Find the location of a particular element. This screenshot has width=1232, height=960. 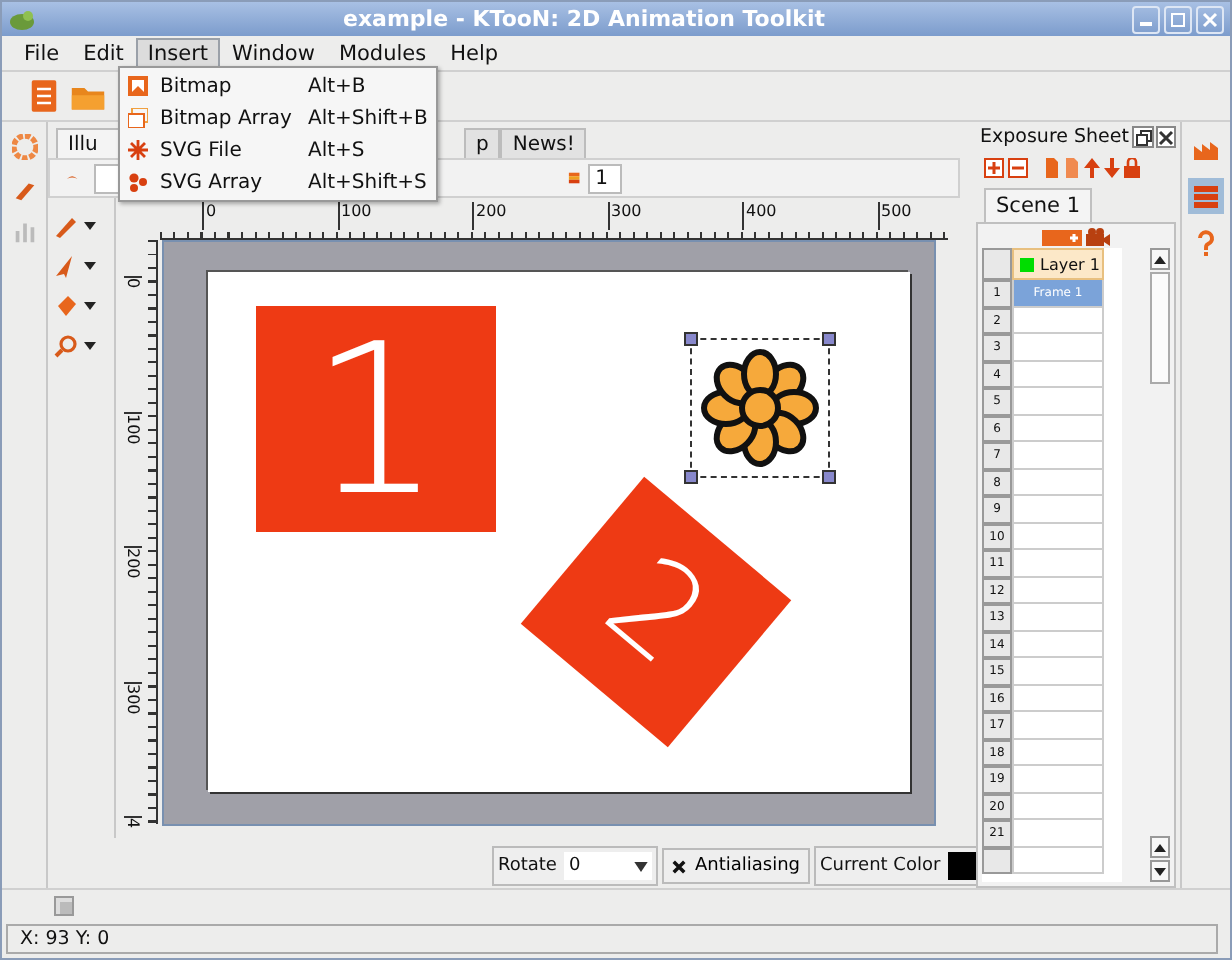

minimize-button is located at coordinates (1146, 19).